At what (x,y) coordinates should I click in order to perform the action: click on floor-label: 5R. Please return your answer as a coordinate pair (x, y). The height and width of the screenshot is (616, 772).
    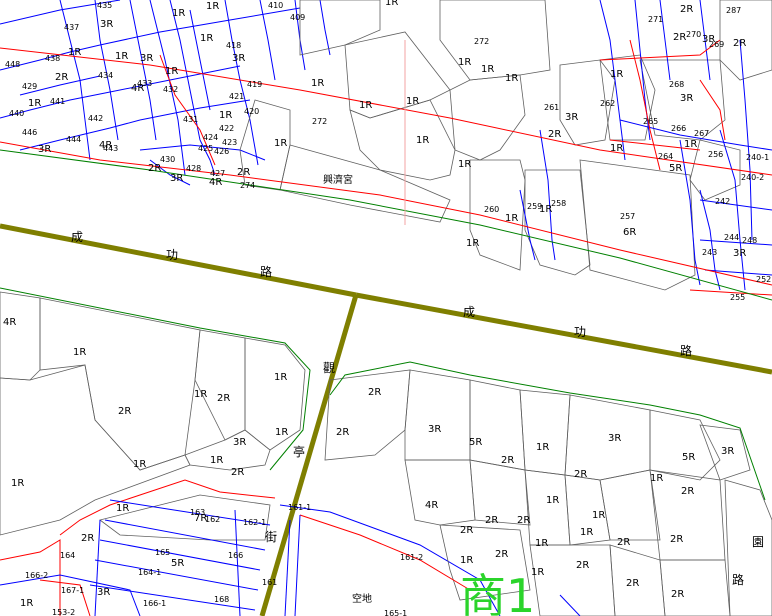
    Looking at the image, I should click on (688, 457).